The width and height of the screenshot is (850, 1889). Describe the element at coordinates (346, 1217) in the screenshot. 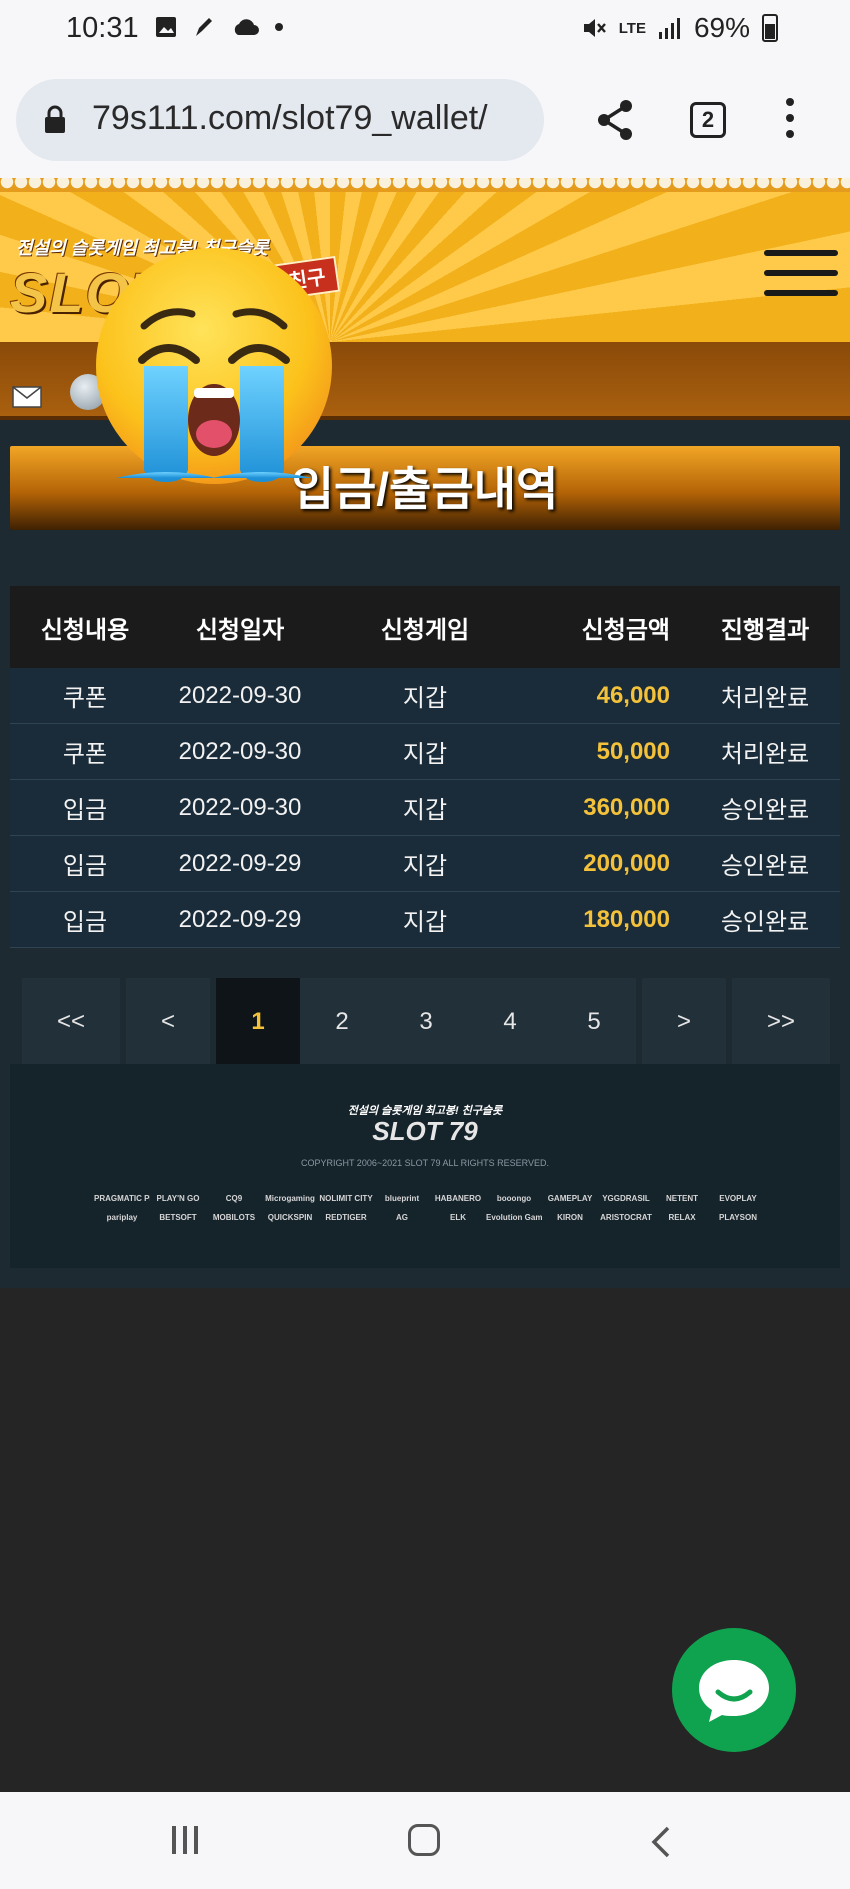

I see `provider-logo: REDTIGER` at that location.